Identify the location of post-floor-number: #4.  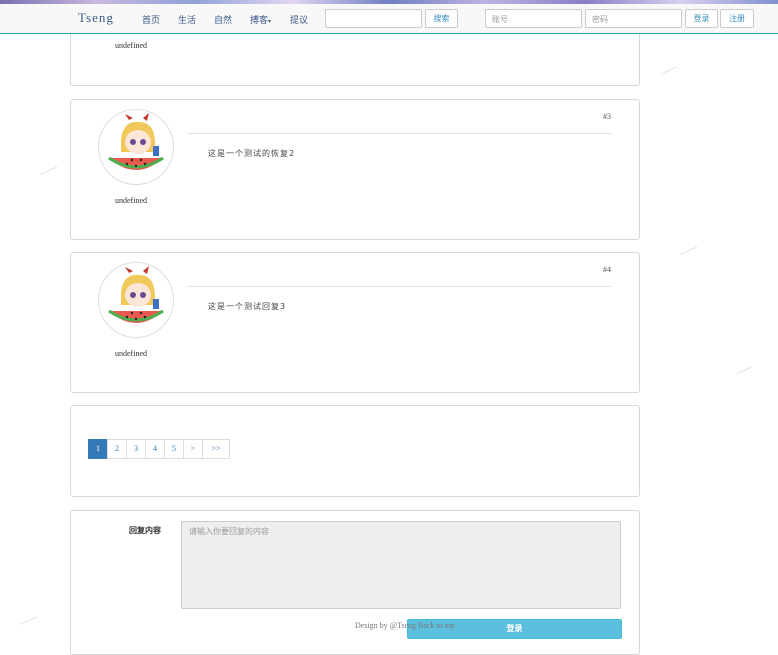
(607, 269).